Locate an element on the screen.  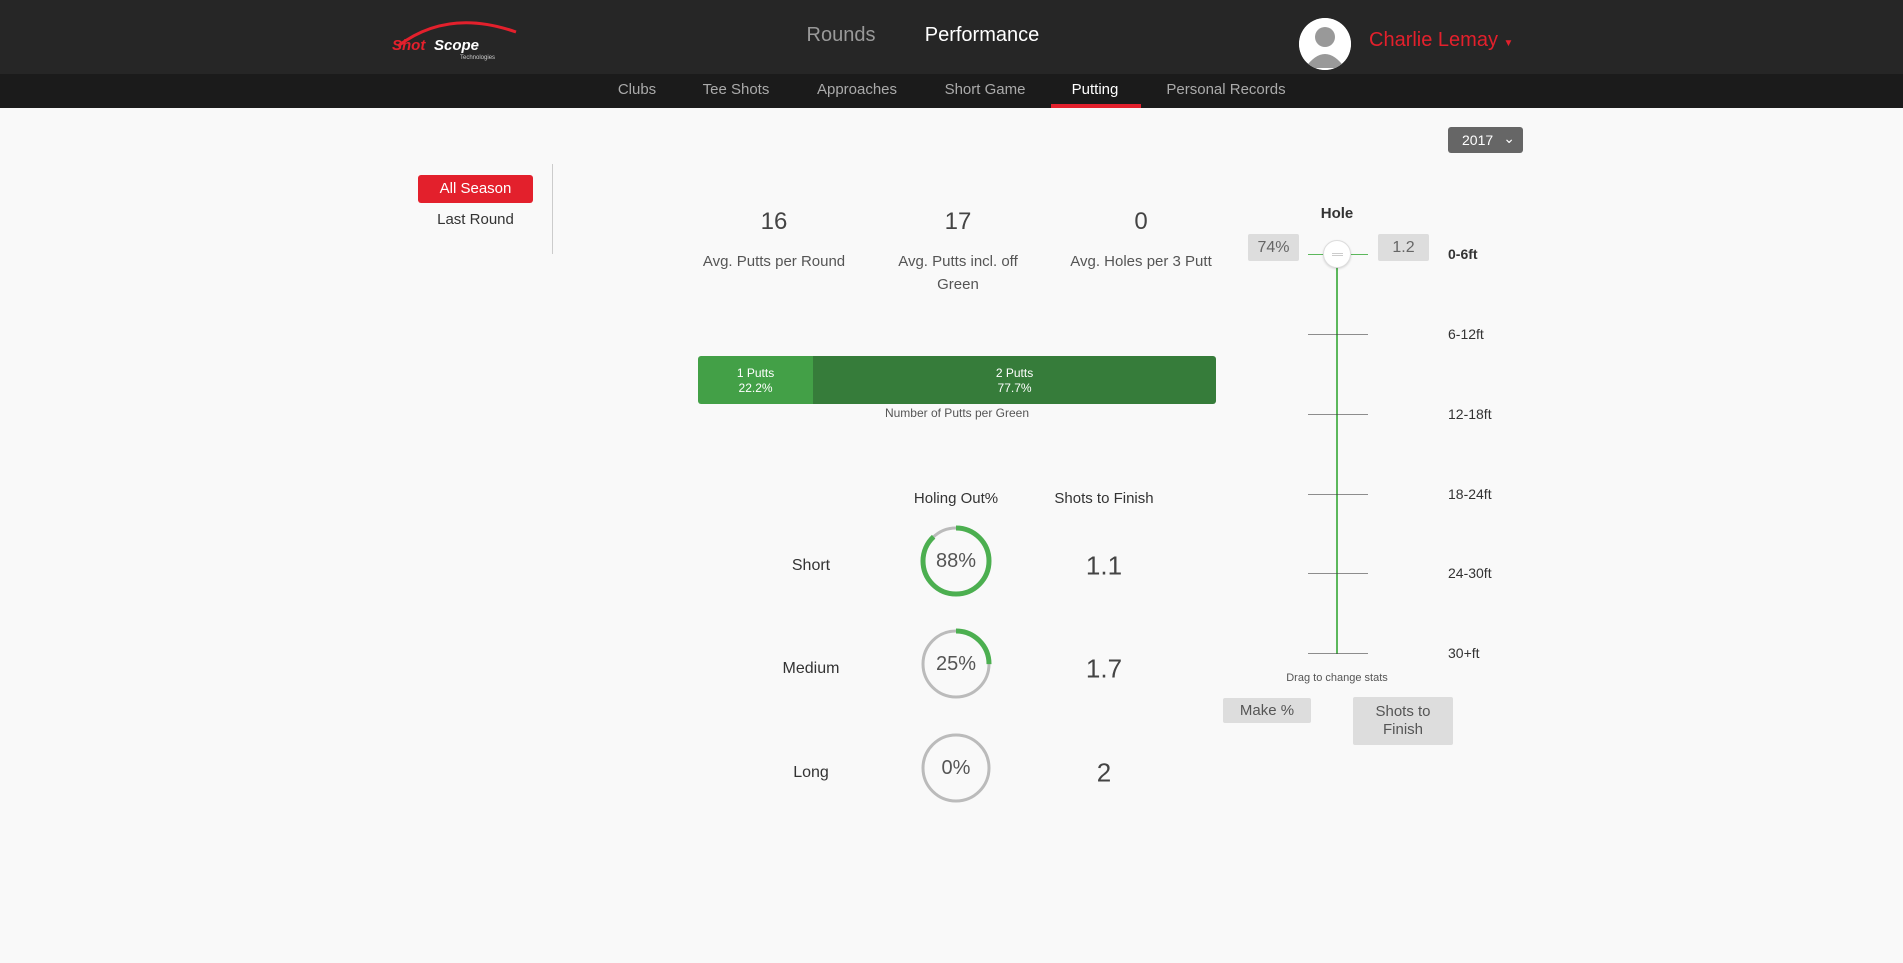
distance-24-30ft: 24-30ft is located at coordinates (1470, 573).